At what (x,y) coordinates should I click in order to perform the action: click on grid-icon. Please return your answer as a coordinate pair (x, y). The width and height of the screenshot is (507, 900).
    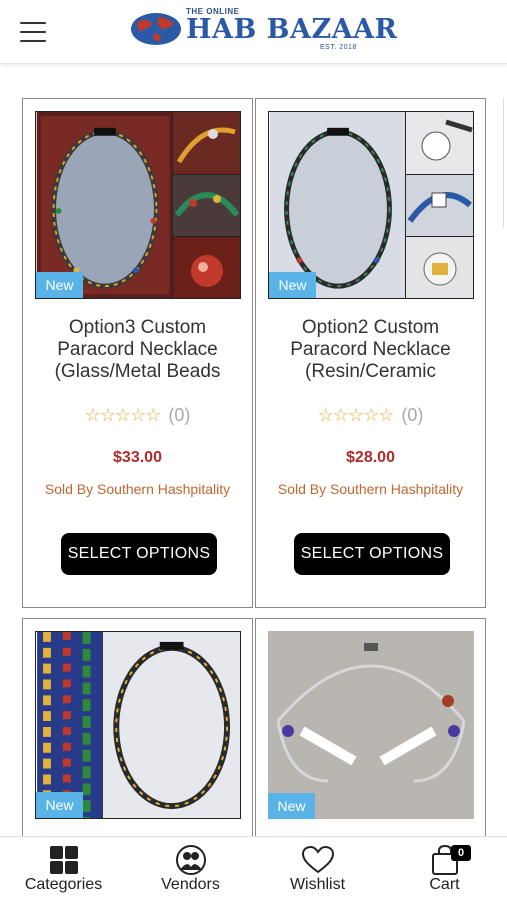
    Looking at the image, I should click on (63, 860).